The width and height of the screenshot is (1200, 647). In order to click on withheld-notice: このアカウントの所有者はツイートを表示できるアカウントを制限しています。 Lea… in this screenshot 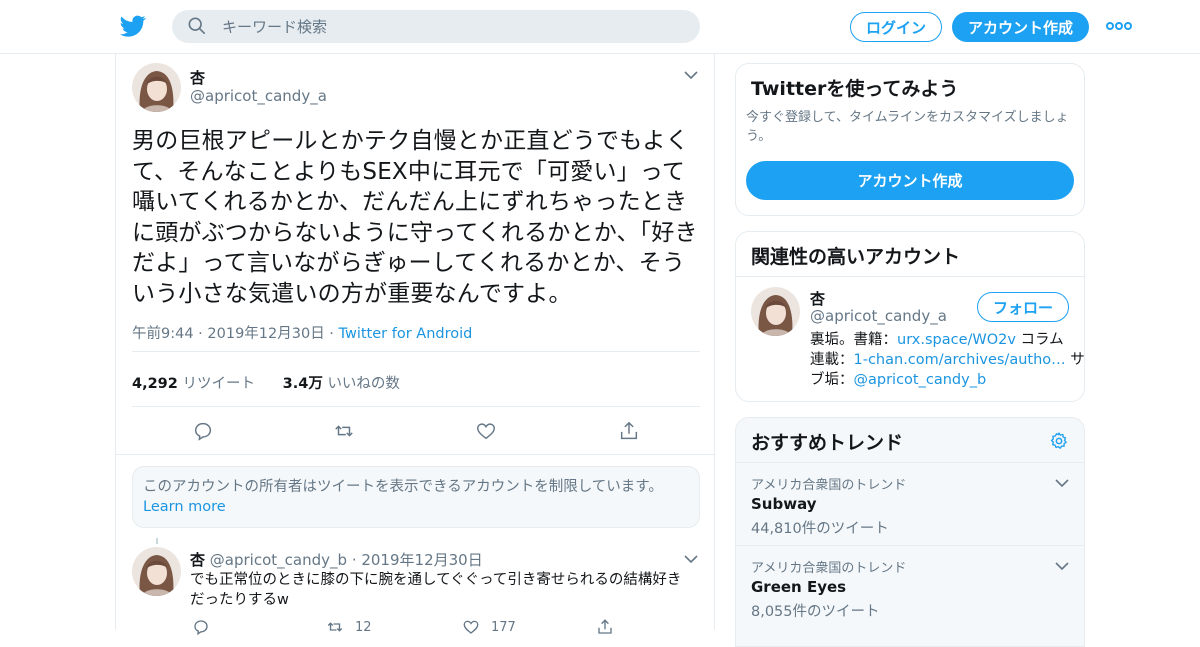, I will do `click(416, 497)`.